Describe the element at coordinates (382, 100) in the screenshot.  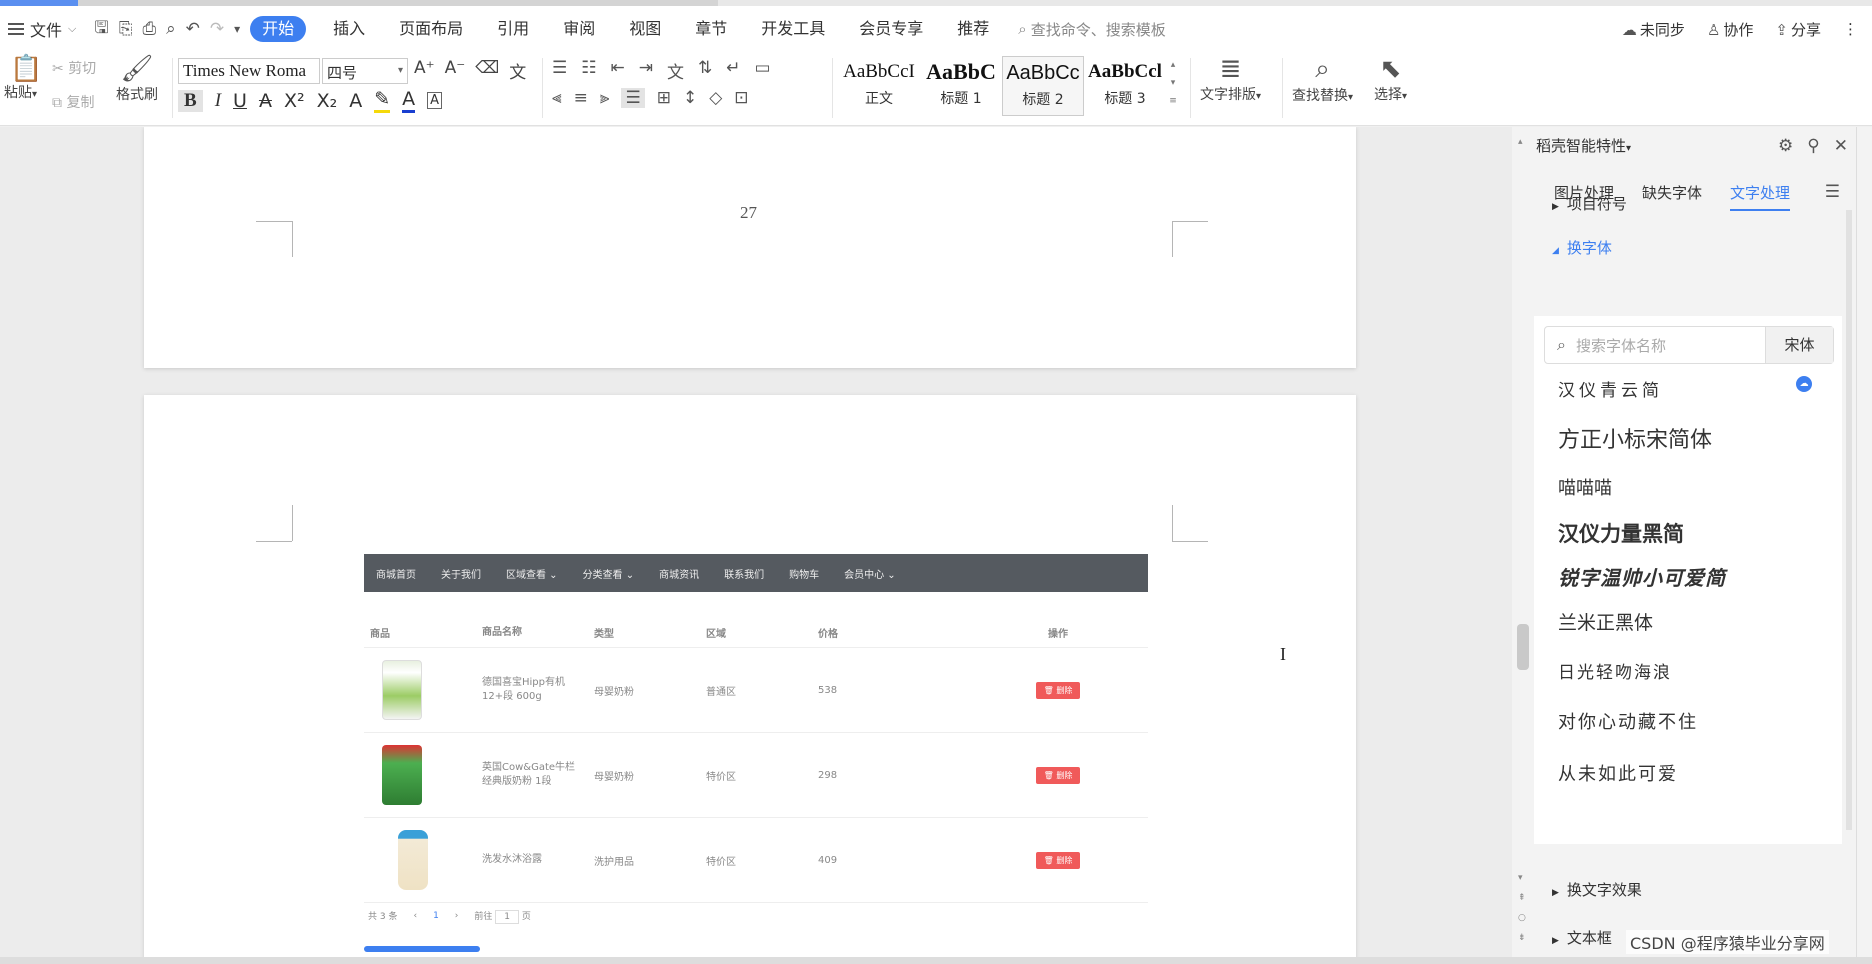
I see `highlight-icon: ✎` at that location.